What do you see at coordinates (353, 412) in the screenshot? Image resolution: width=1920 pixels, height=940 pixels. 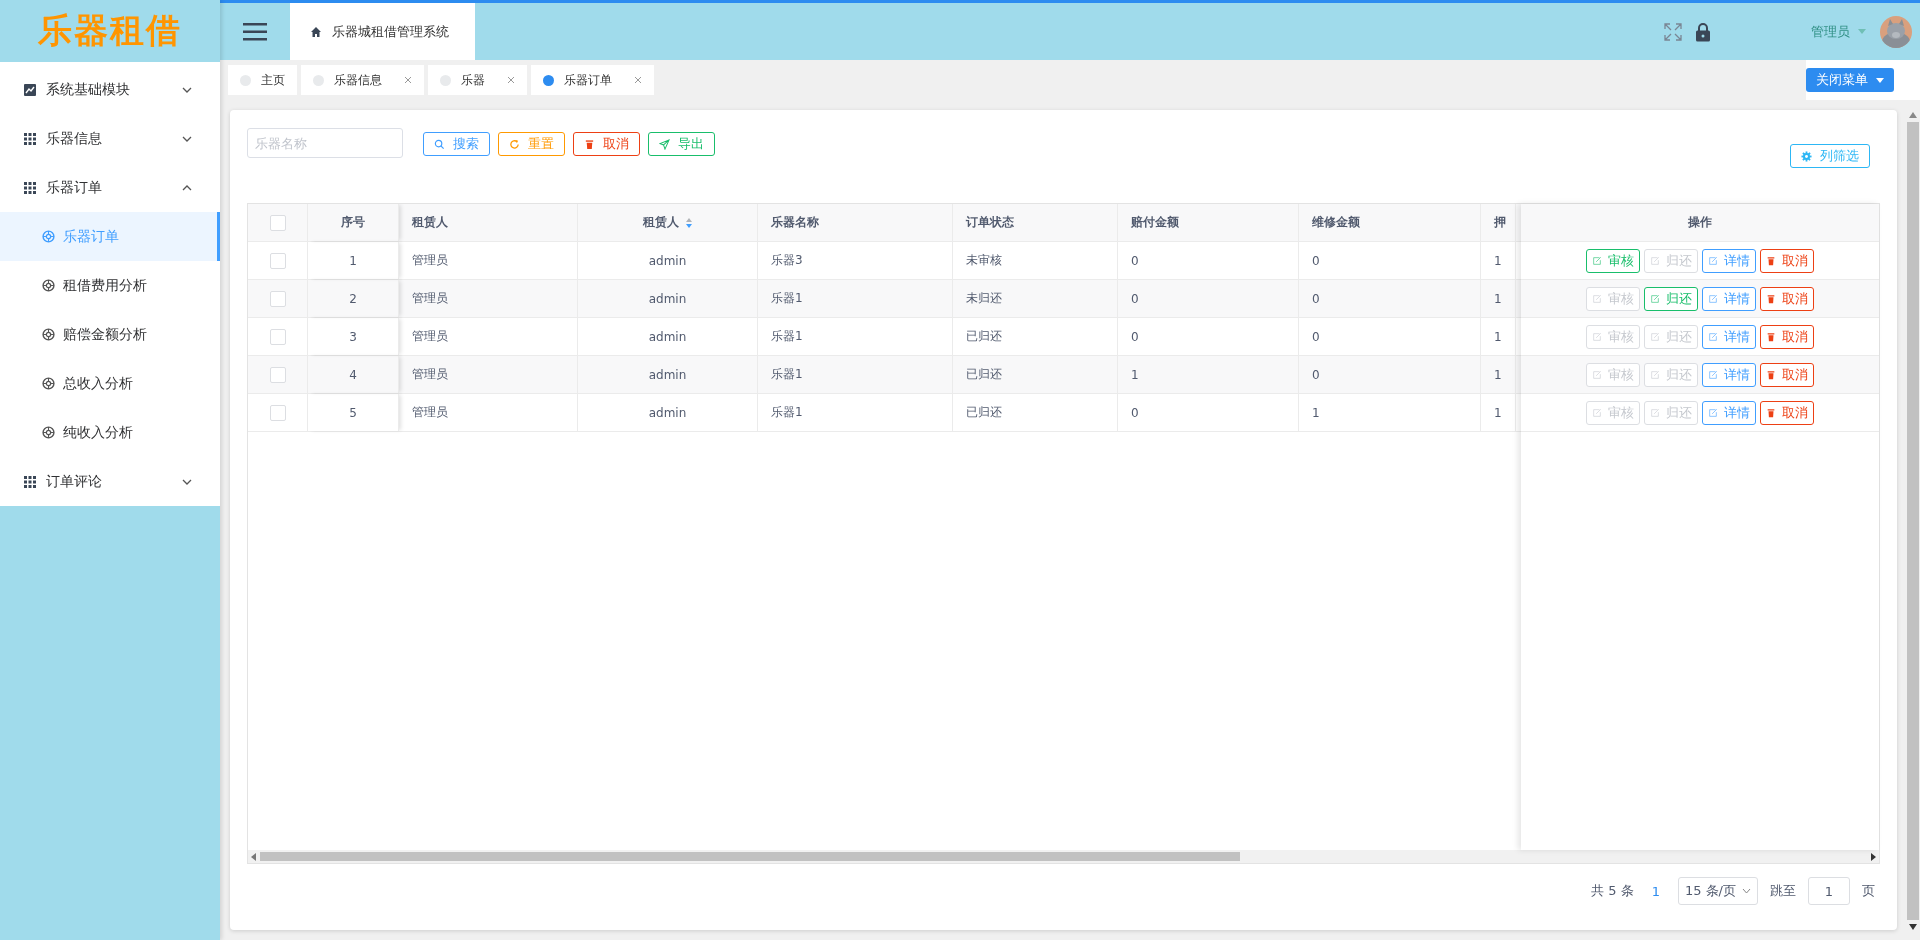 I see `table-cell: 5` at bounding box center [353, 412].